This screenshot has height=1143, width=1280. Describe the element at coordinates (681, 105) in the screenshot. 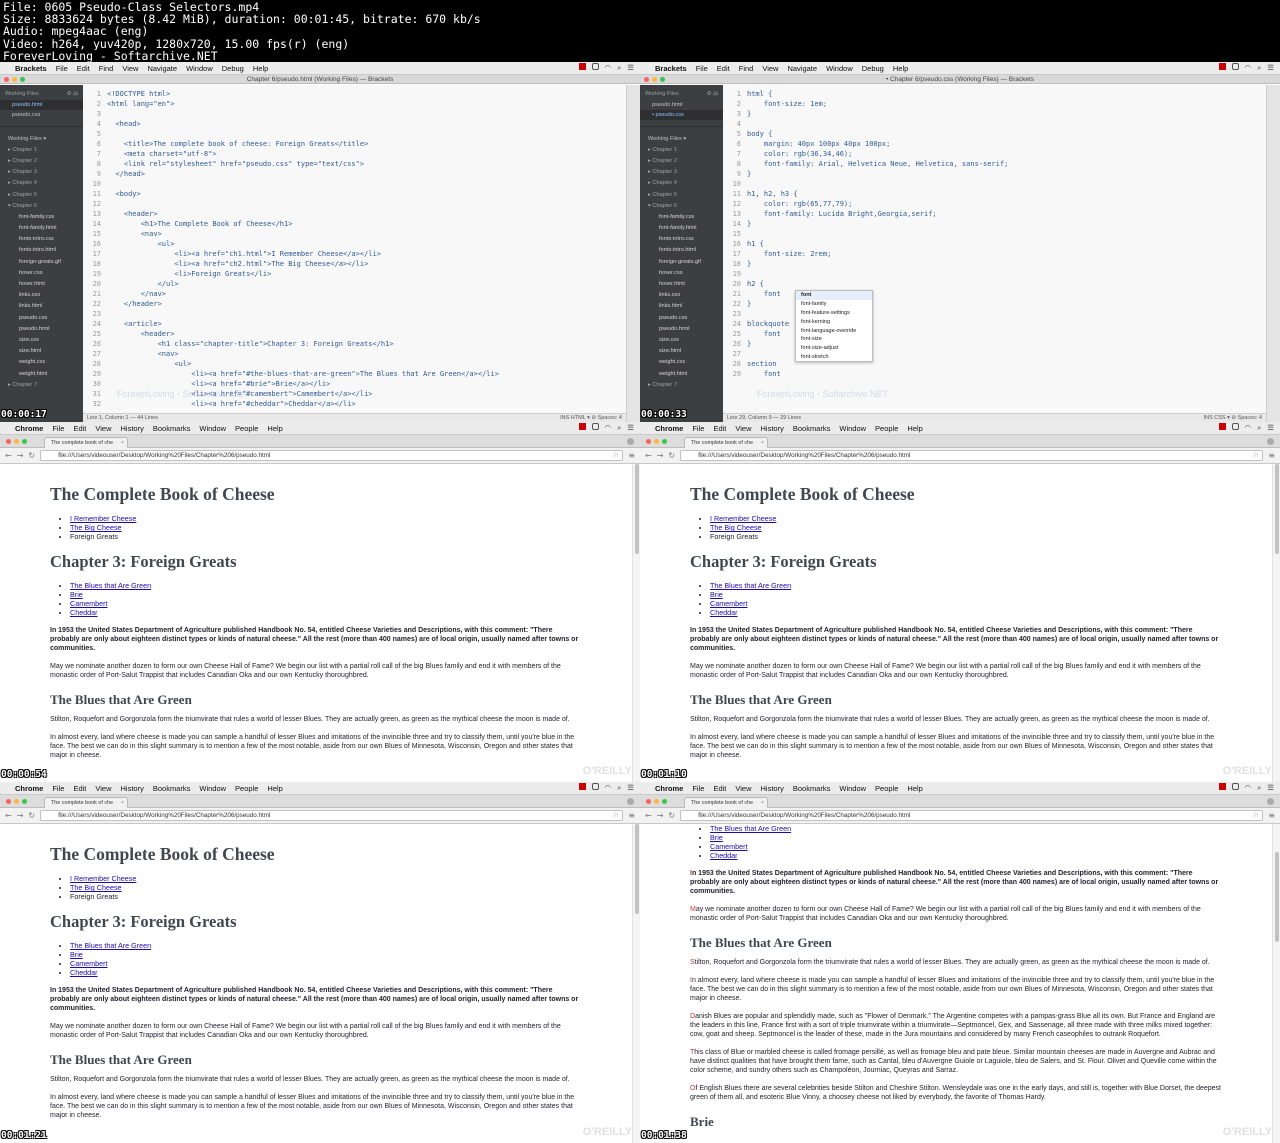

I see `working-file-item: pseudo.html` at that location.